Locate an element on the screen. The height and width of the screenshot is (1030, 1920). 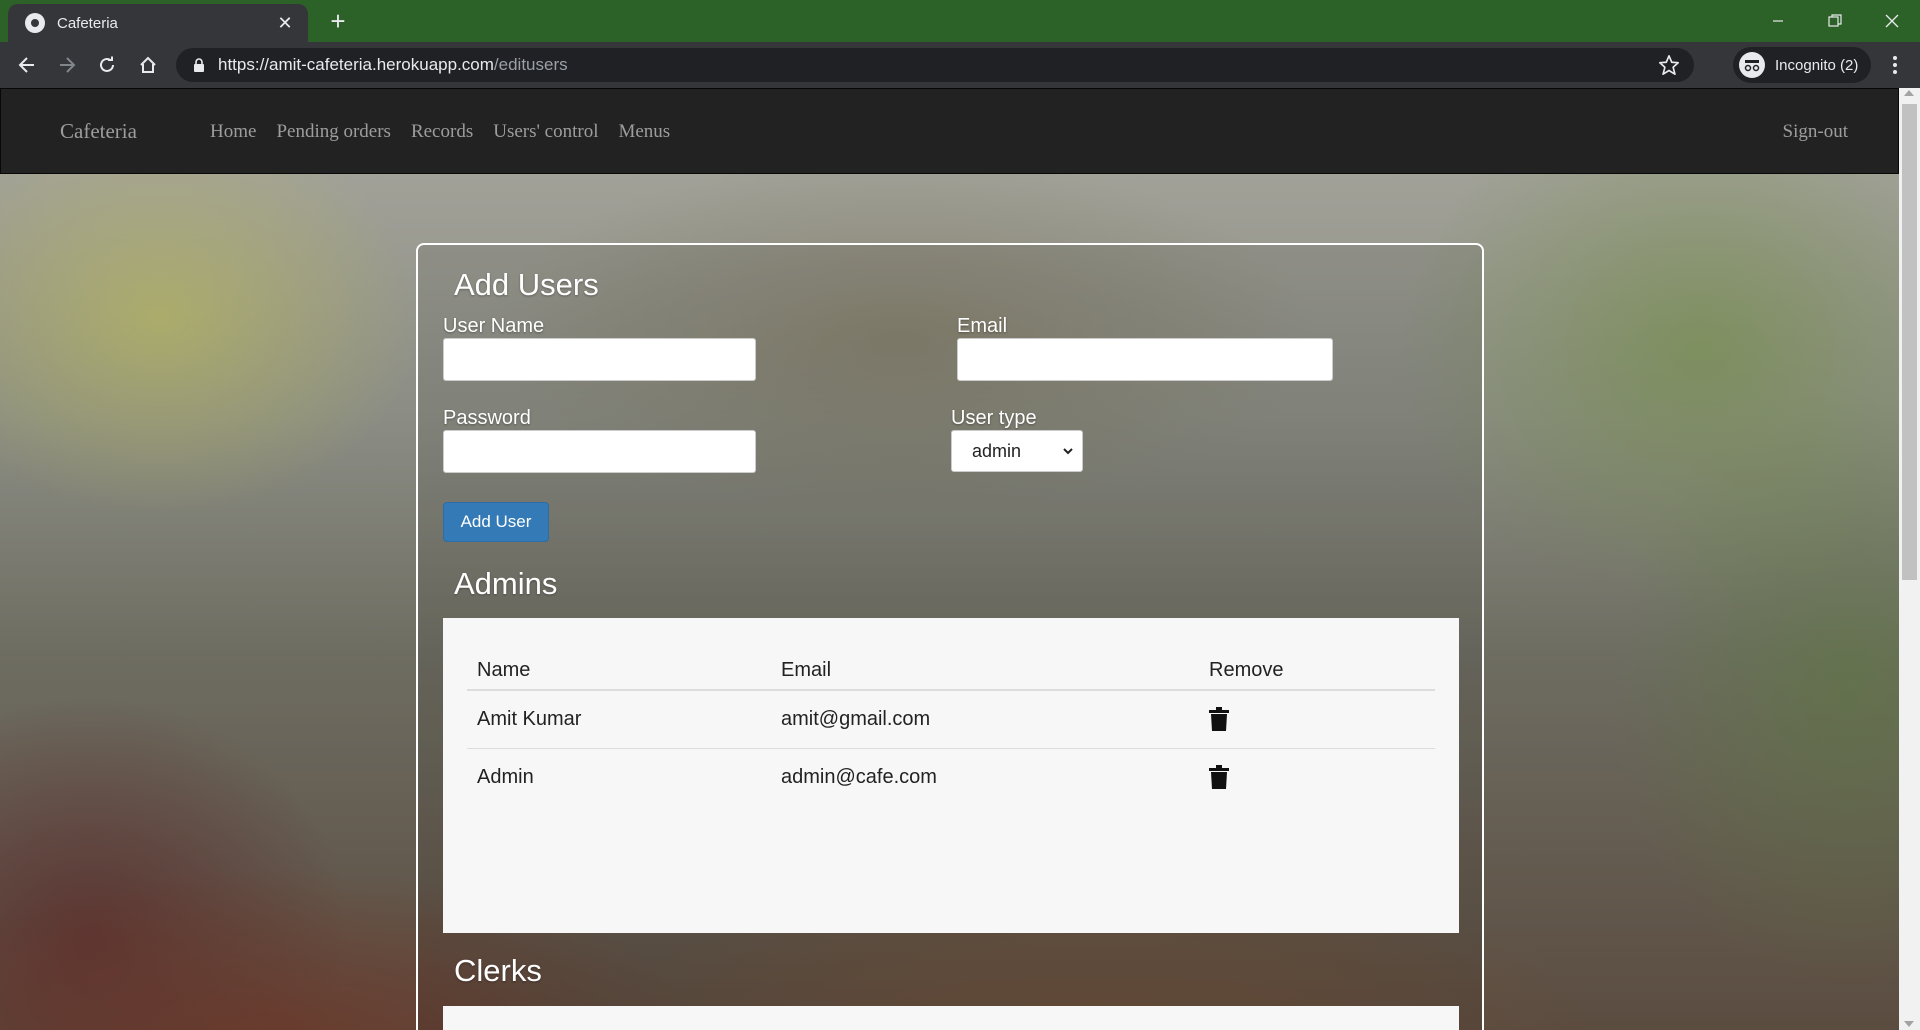
close-tab-icon: ✕ is located at coordinates (285, 23).